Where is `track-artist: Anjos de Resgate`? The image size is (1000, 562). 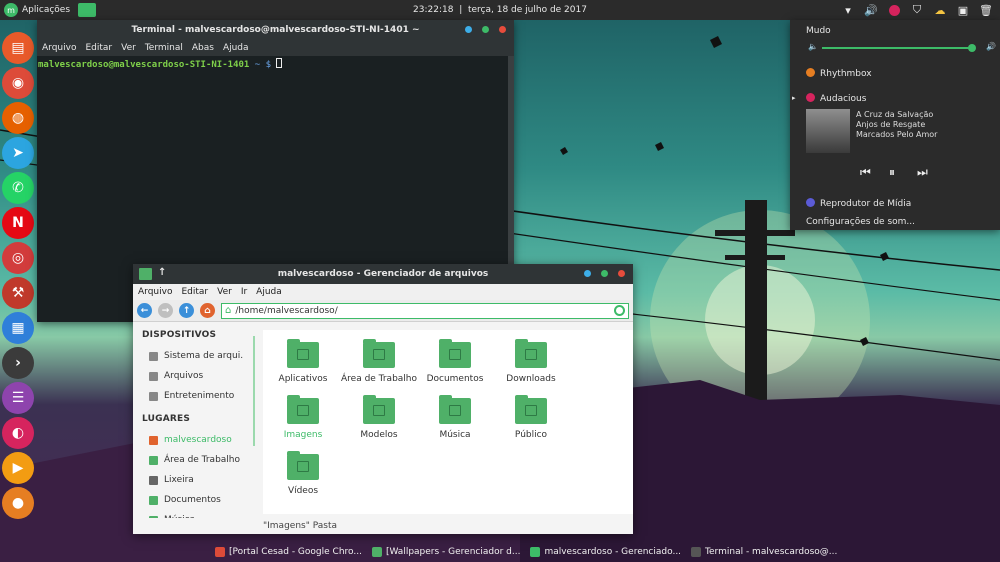
track-artist: Anjos de Resgate is located at coordinates (891, 124).